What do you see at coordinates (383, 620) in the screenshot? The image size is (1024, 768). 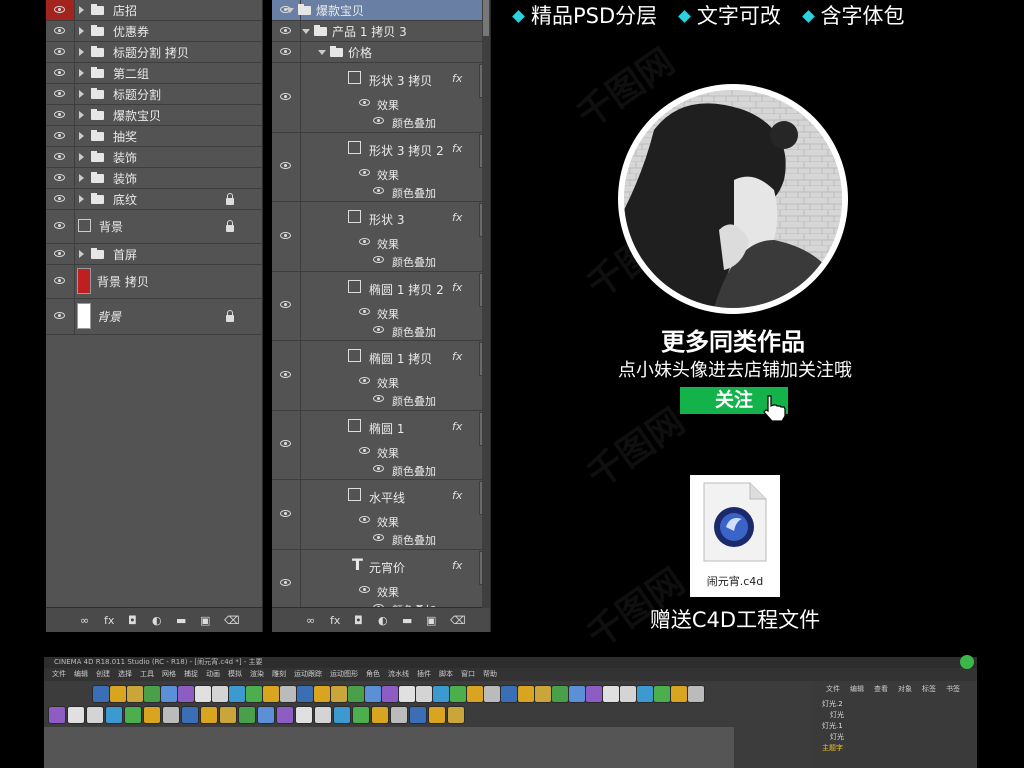 I see `adjustment-icon: ◐` at bounding box center [383, 620].